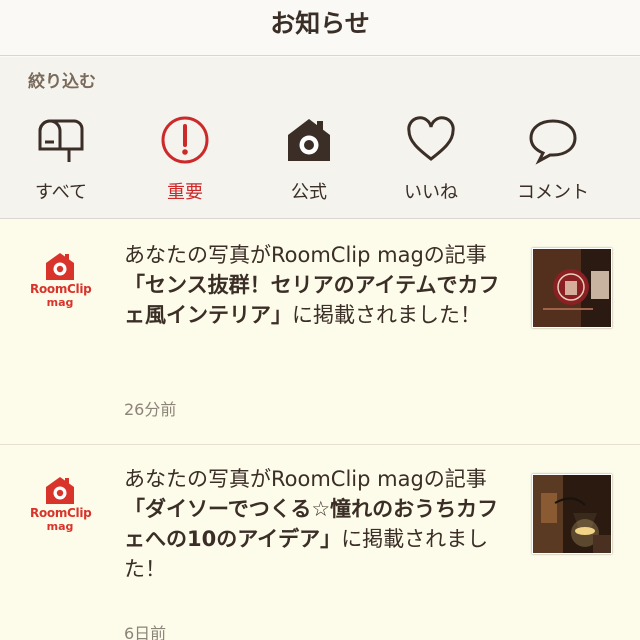  I want to click on red-signboard-photo, so click(572, 288).